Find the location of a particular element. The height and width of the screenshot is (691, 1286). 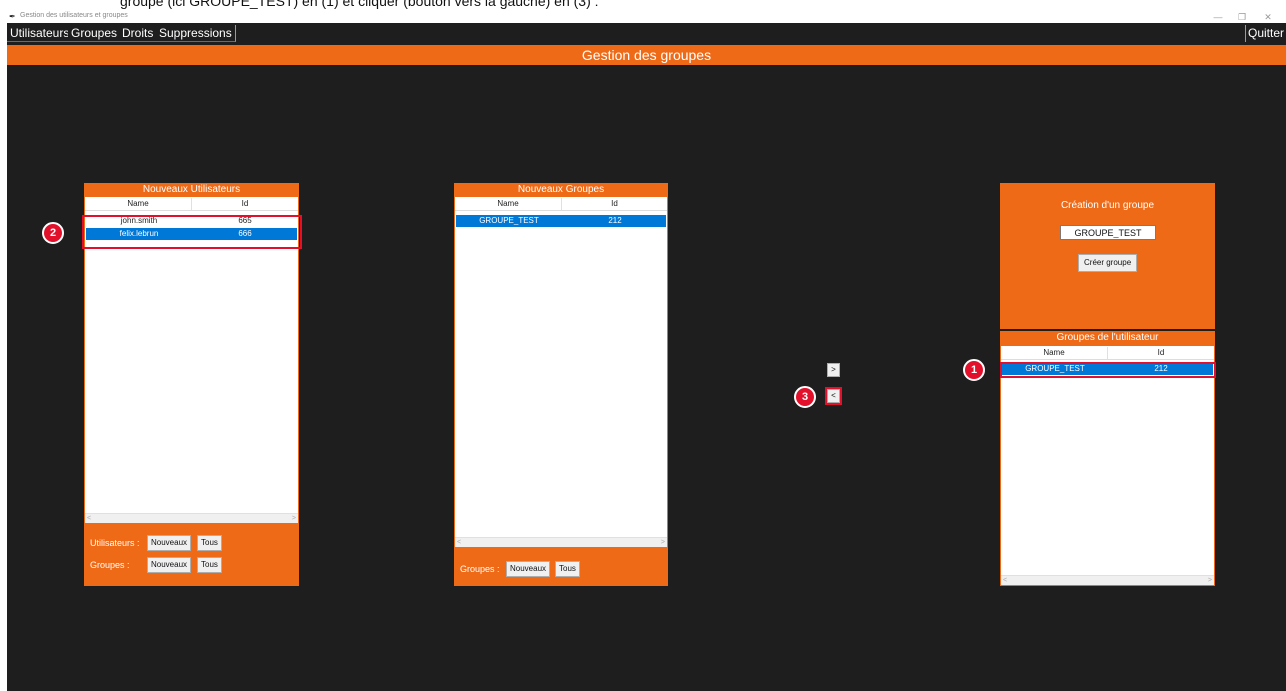

feather-app-icon: ✒ is located at coordinates (12, 16).